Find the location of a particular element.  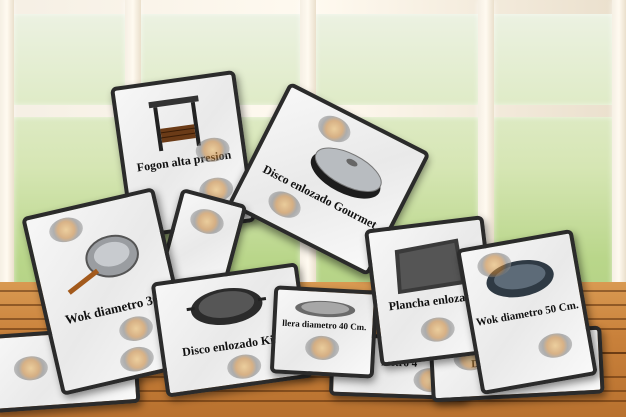

product-card-wok50: Wok diametro 50 Cm. is located at coordinates (527, 312).